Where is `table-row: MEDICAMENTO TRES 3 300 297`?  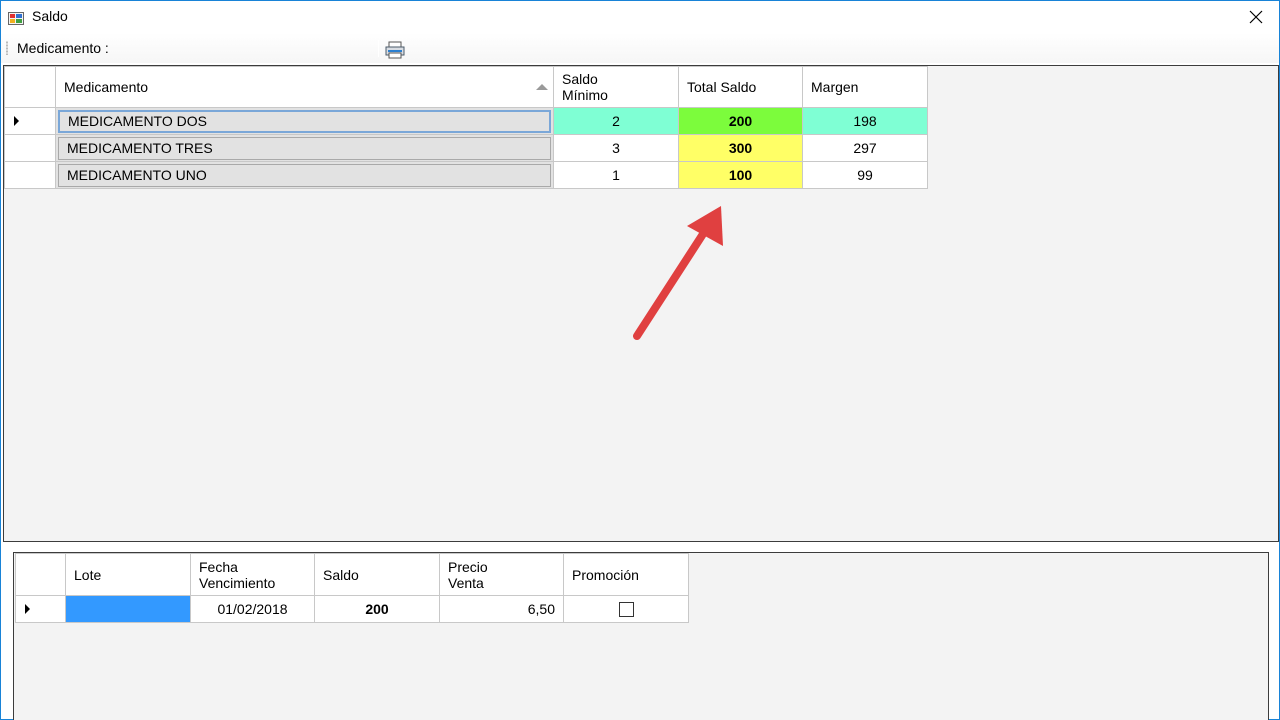
table-row: MEDICAMENTO TRES 3 300 297 is located at coordinates (466, 148).